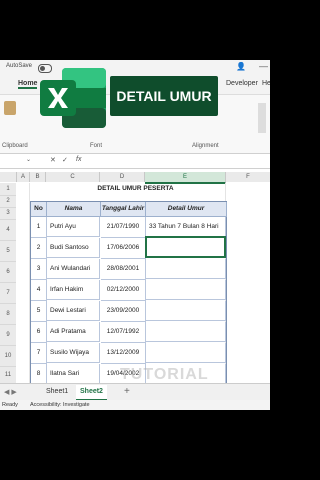 This screenshot has width=320, height=480. I want to click on header-nama: Nama, so click(74, 209).